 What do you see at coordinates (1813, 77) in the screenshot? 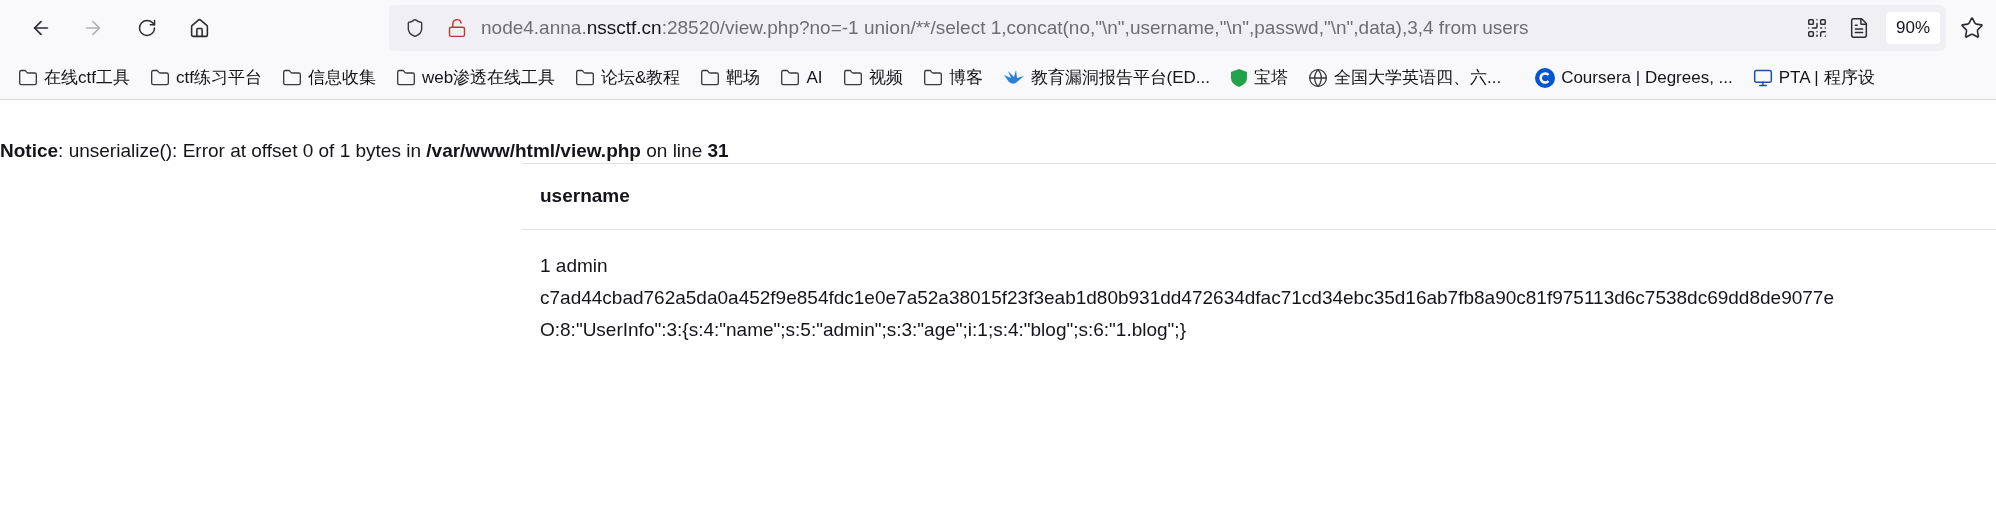
I see `bookmark-item: PTA | 程序设` at bounding box center [1813, 77].